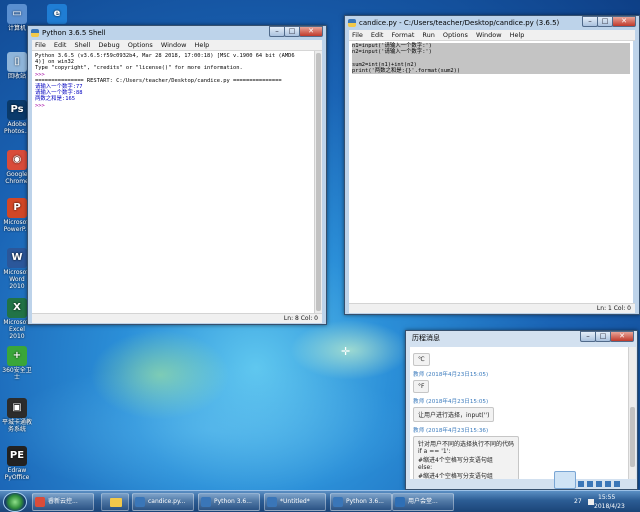 Image resolution: width=640 pixels, height=512 pixels. I want to click on taskbar-item-label: *Untitled*, so click(295, 501).